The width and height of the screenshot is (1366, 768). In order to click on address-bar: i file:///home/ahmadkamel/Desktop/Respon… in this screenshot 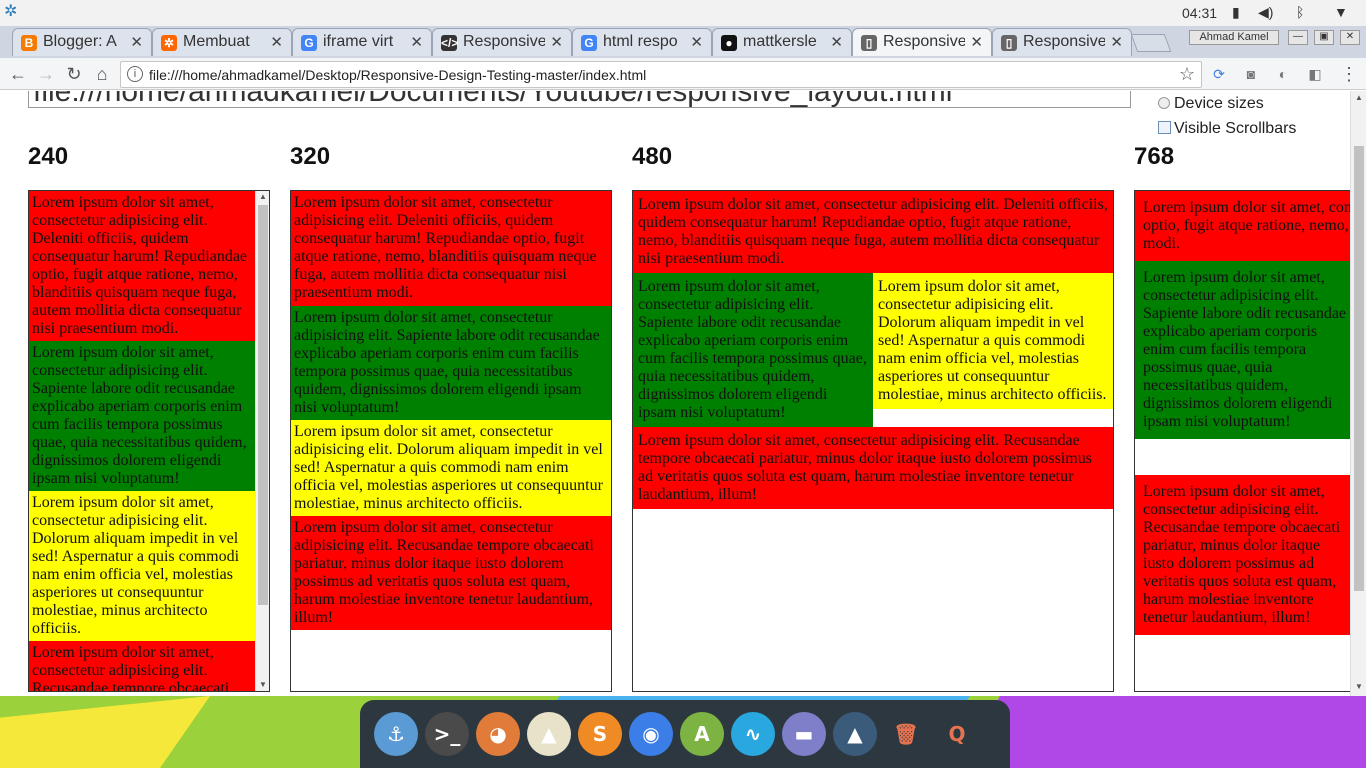, I will do `click(661, 74)`.